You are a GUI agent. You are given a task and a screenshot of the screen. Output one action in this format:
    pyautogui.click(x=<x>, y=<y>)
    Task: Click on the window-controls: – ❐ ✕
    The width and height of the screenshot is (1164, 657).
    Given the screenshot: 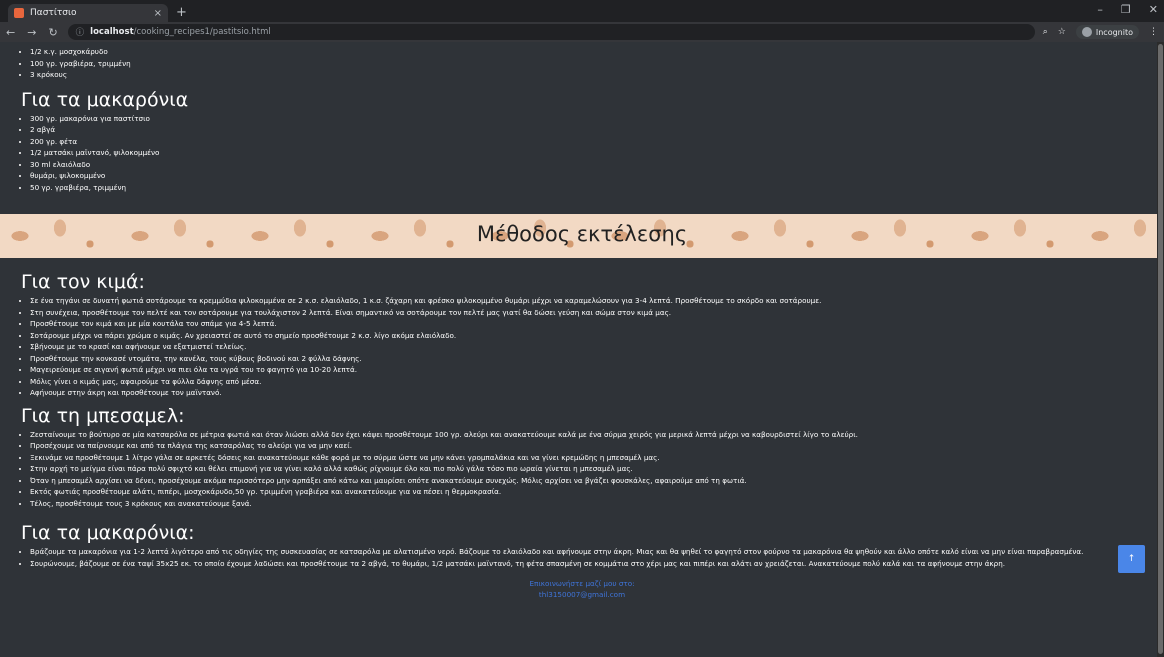 What is the action you would take?
    pyautogui.click(x=1127, y=9)
    